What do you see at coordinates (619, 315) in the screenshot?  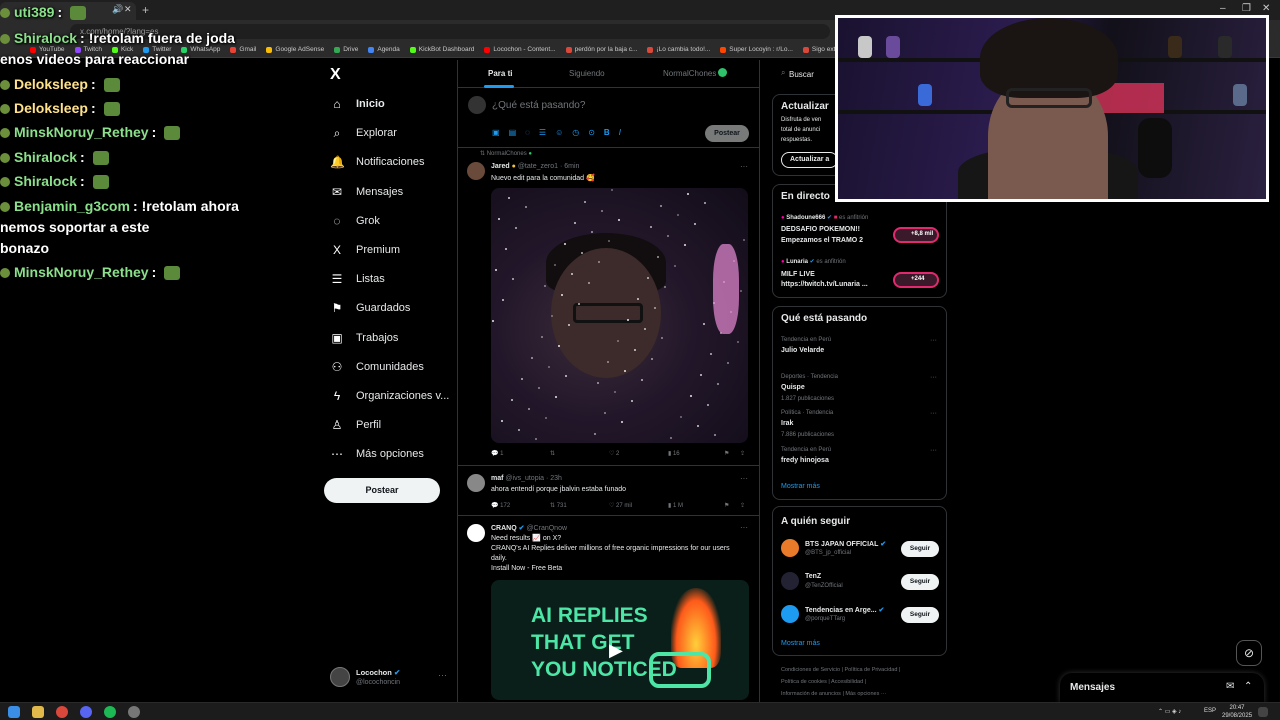 I see `tweet-video` at bounding box center [619, 315].